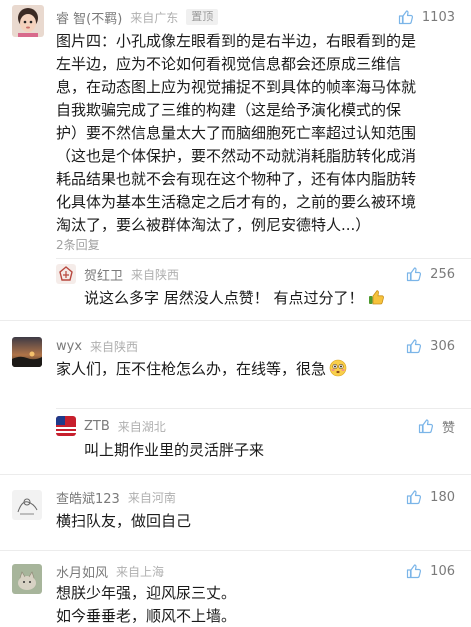  Describe the element at coordinates (146, 593) in the screenshot. I see `comment-line: 想朕少年强，迎风尿三丈。` at that location.